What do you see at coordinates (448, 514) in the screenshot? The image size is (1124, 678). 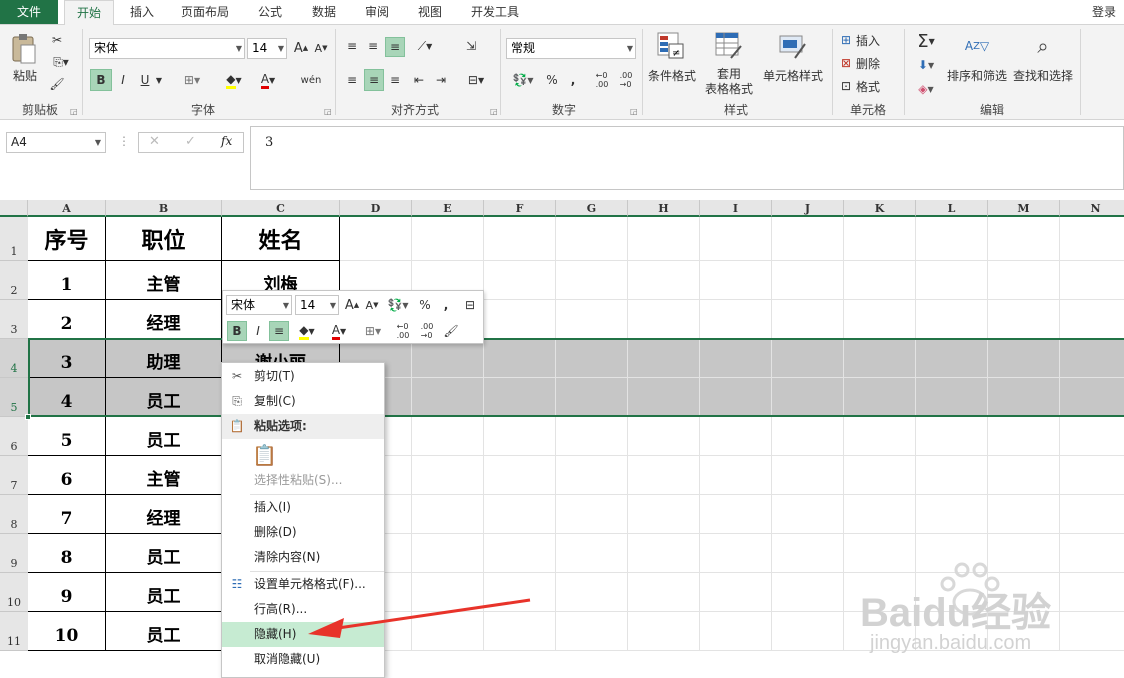 I see `cell-e8` at bounding box center [448, 514].